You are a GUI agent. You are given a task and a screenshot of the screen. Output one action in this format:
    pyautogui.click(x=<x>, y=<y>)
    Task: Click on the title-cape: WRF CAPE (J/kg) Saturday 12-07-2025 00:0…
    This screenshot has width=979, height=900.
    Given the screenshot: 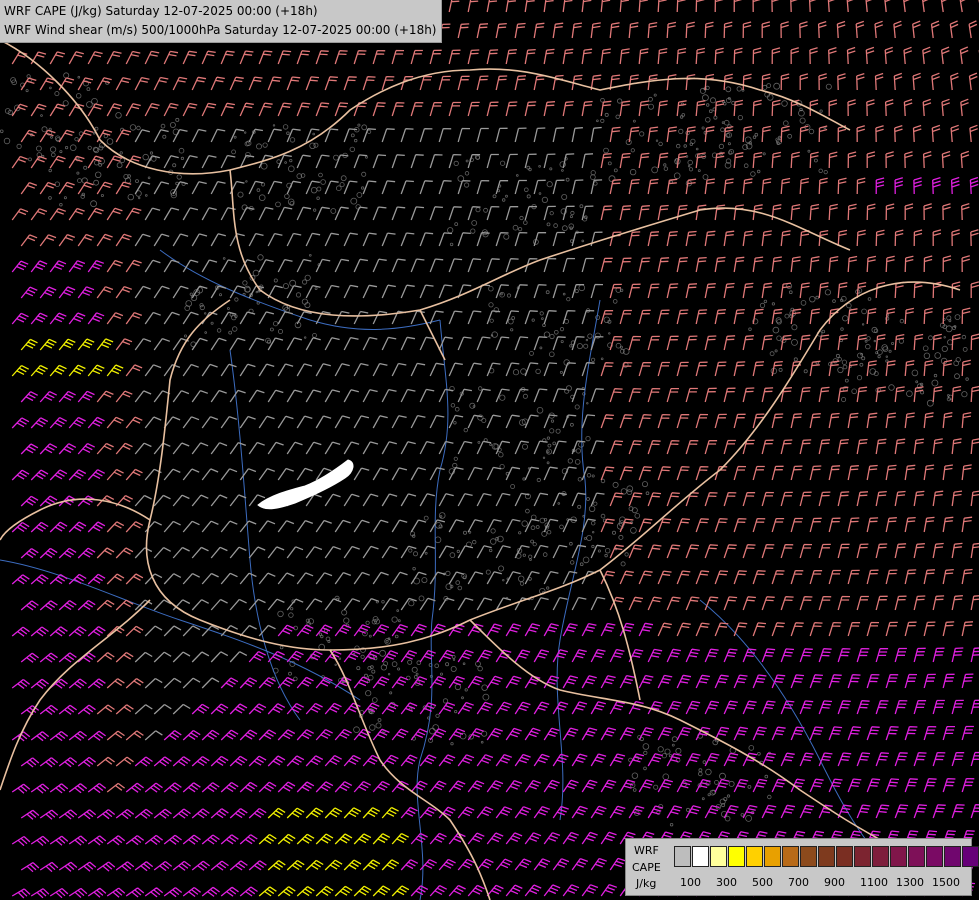 What is the action you would take?
    pyautogui.click(x=161, y=11)
    